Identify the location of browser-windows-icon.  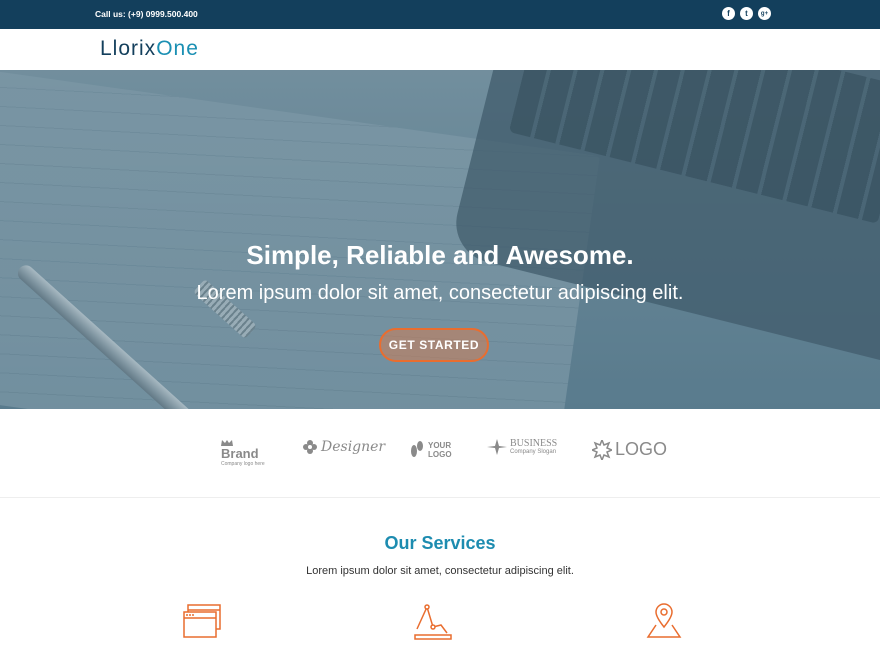
(202, 621).